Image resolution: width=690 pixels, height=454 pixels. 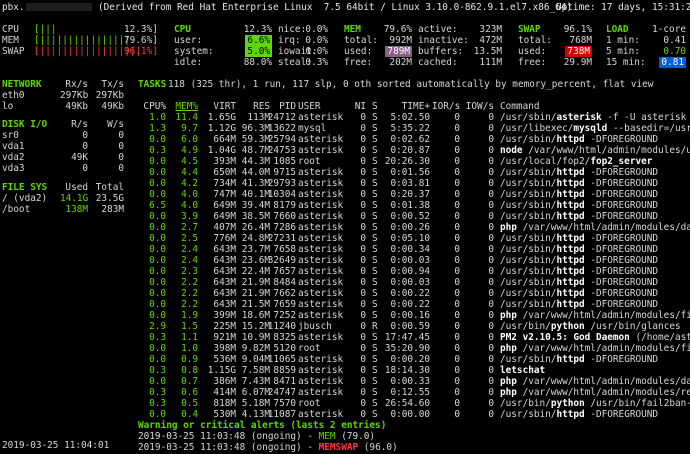 What do you see at coordinates (593, 117) in the screenshot?
I see `process-command: /usr/sbin/asterisk -f -U asterisk -G` at bounding box center [593, 117].